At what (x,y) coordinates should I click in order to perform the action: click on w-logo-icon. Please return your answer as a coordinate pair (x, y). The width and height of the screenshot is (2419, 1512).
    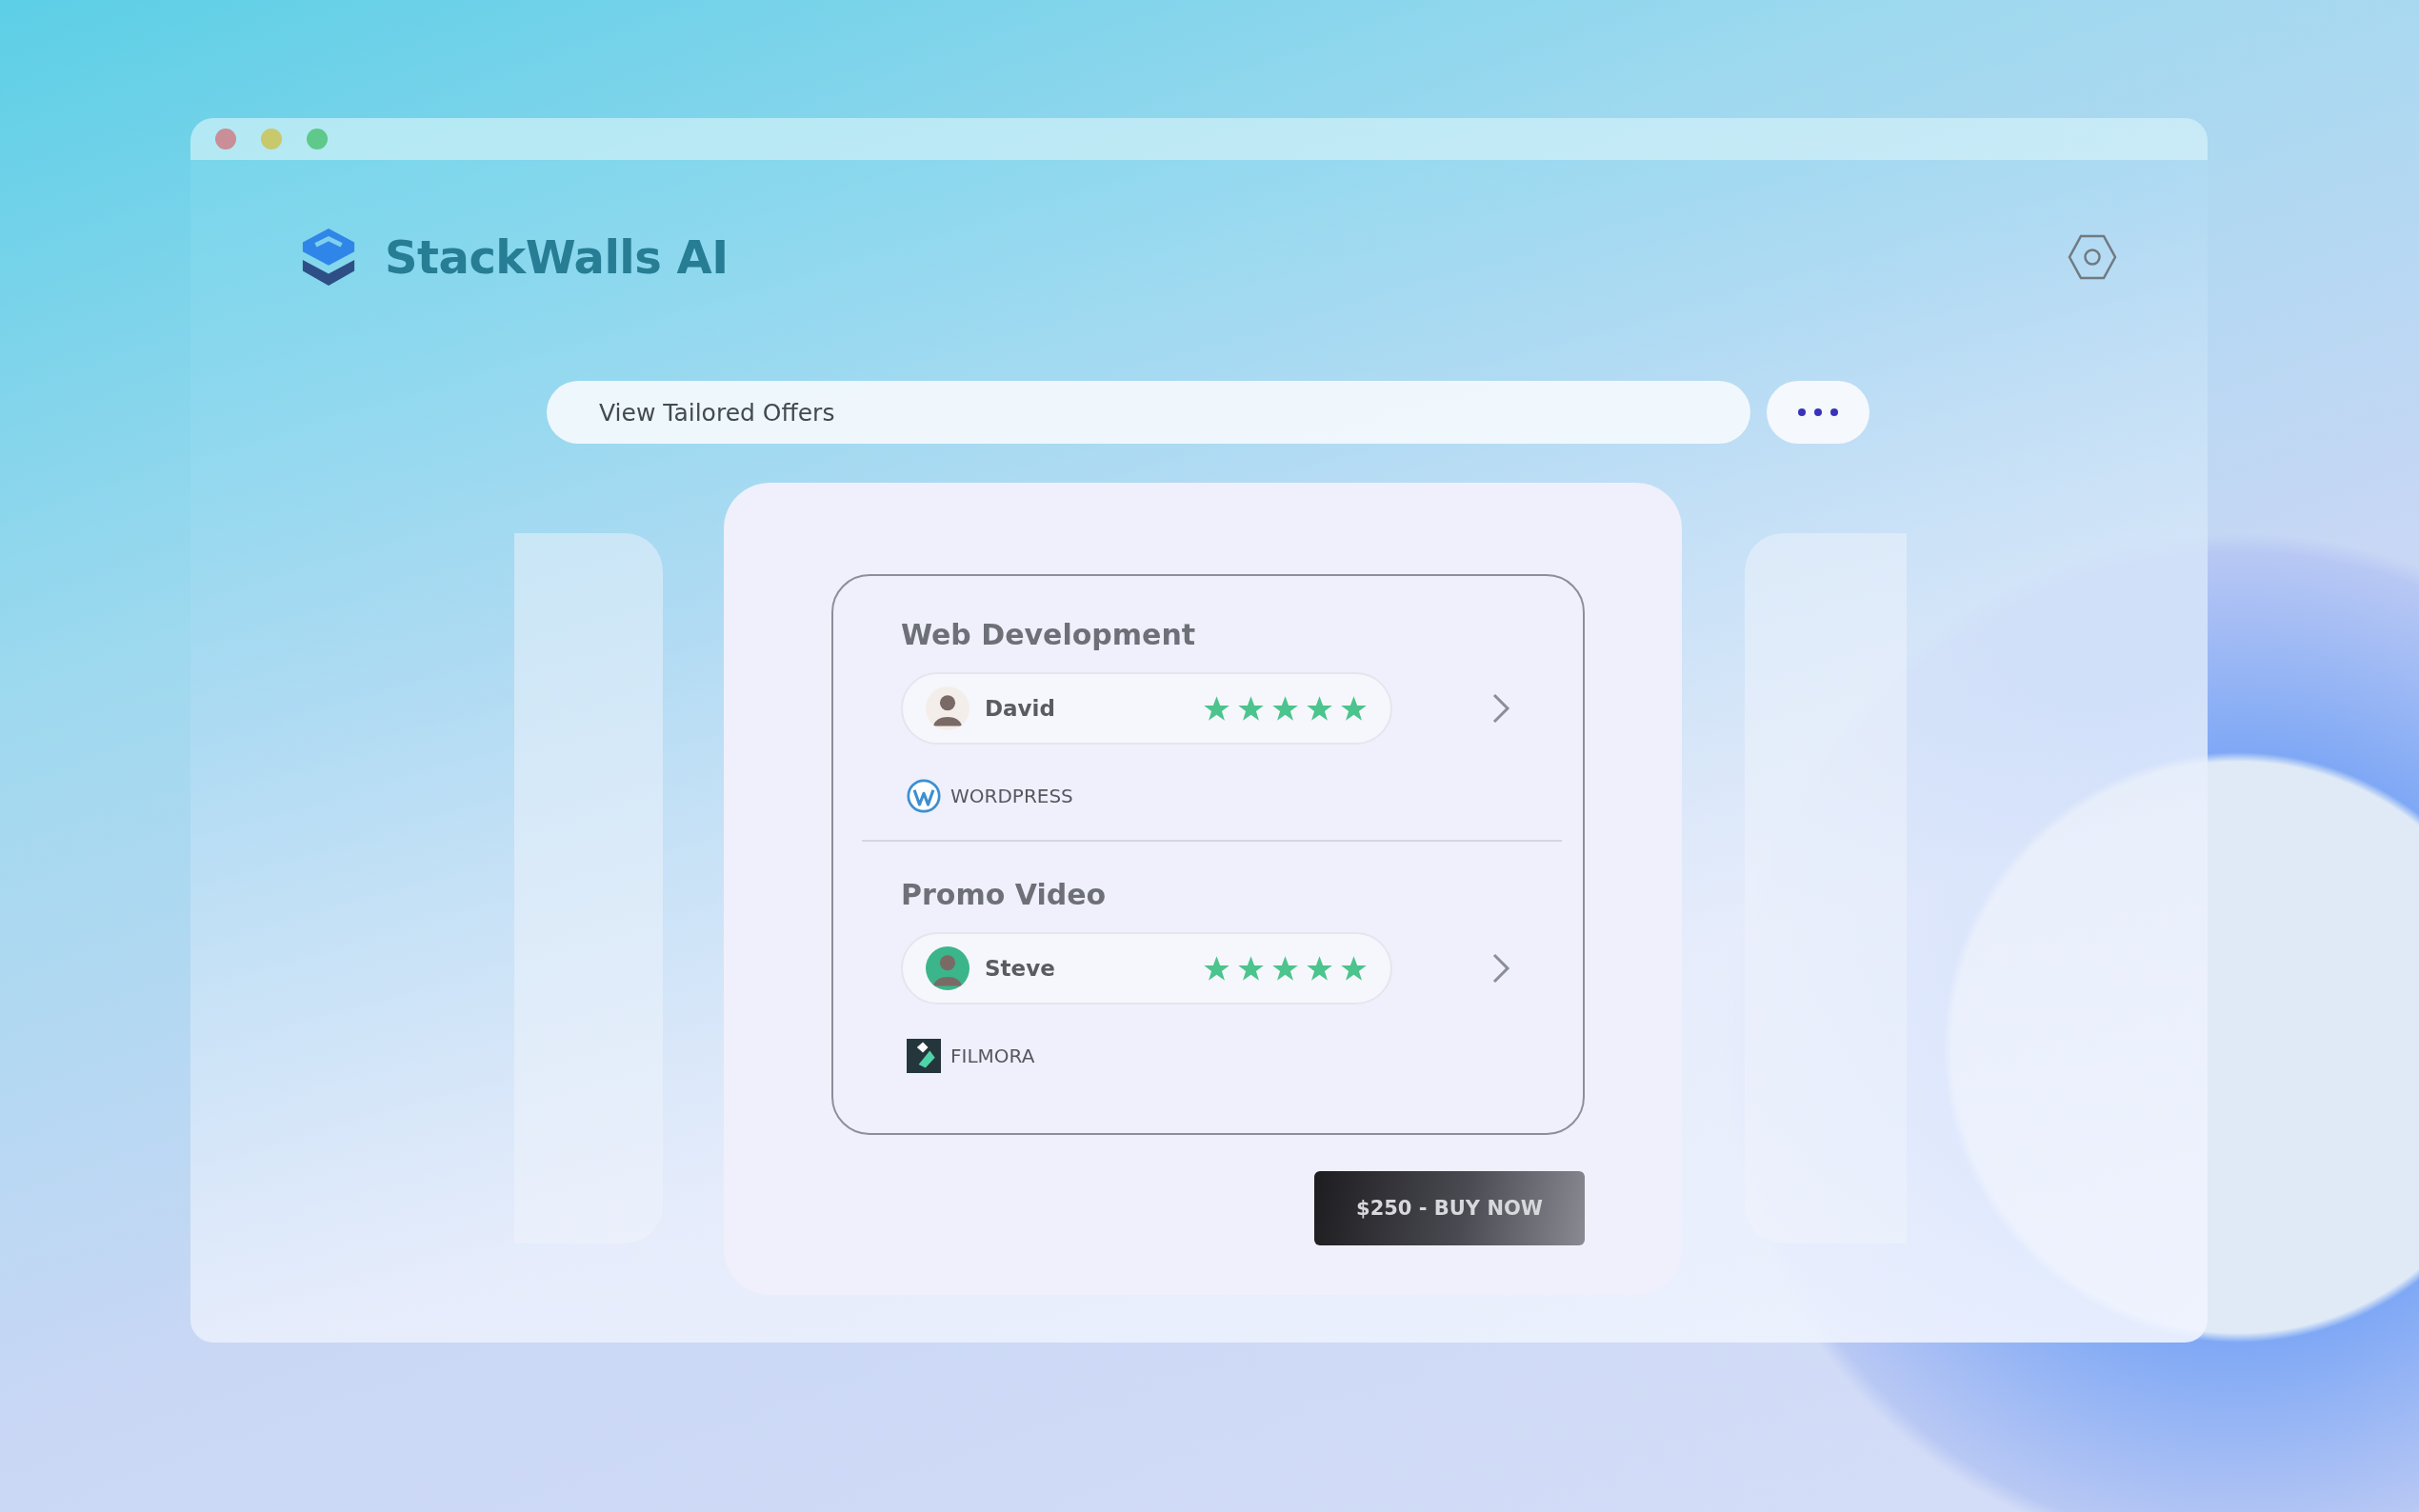
    Looking at the image, I should click on (924, 796).